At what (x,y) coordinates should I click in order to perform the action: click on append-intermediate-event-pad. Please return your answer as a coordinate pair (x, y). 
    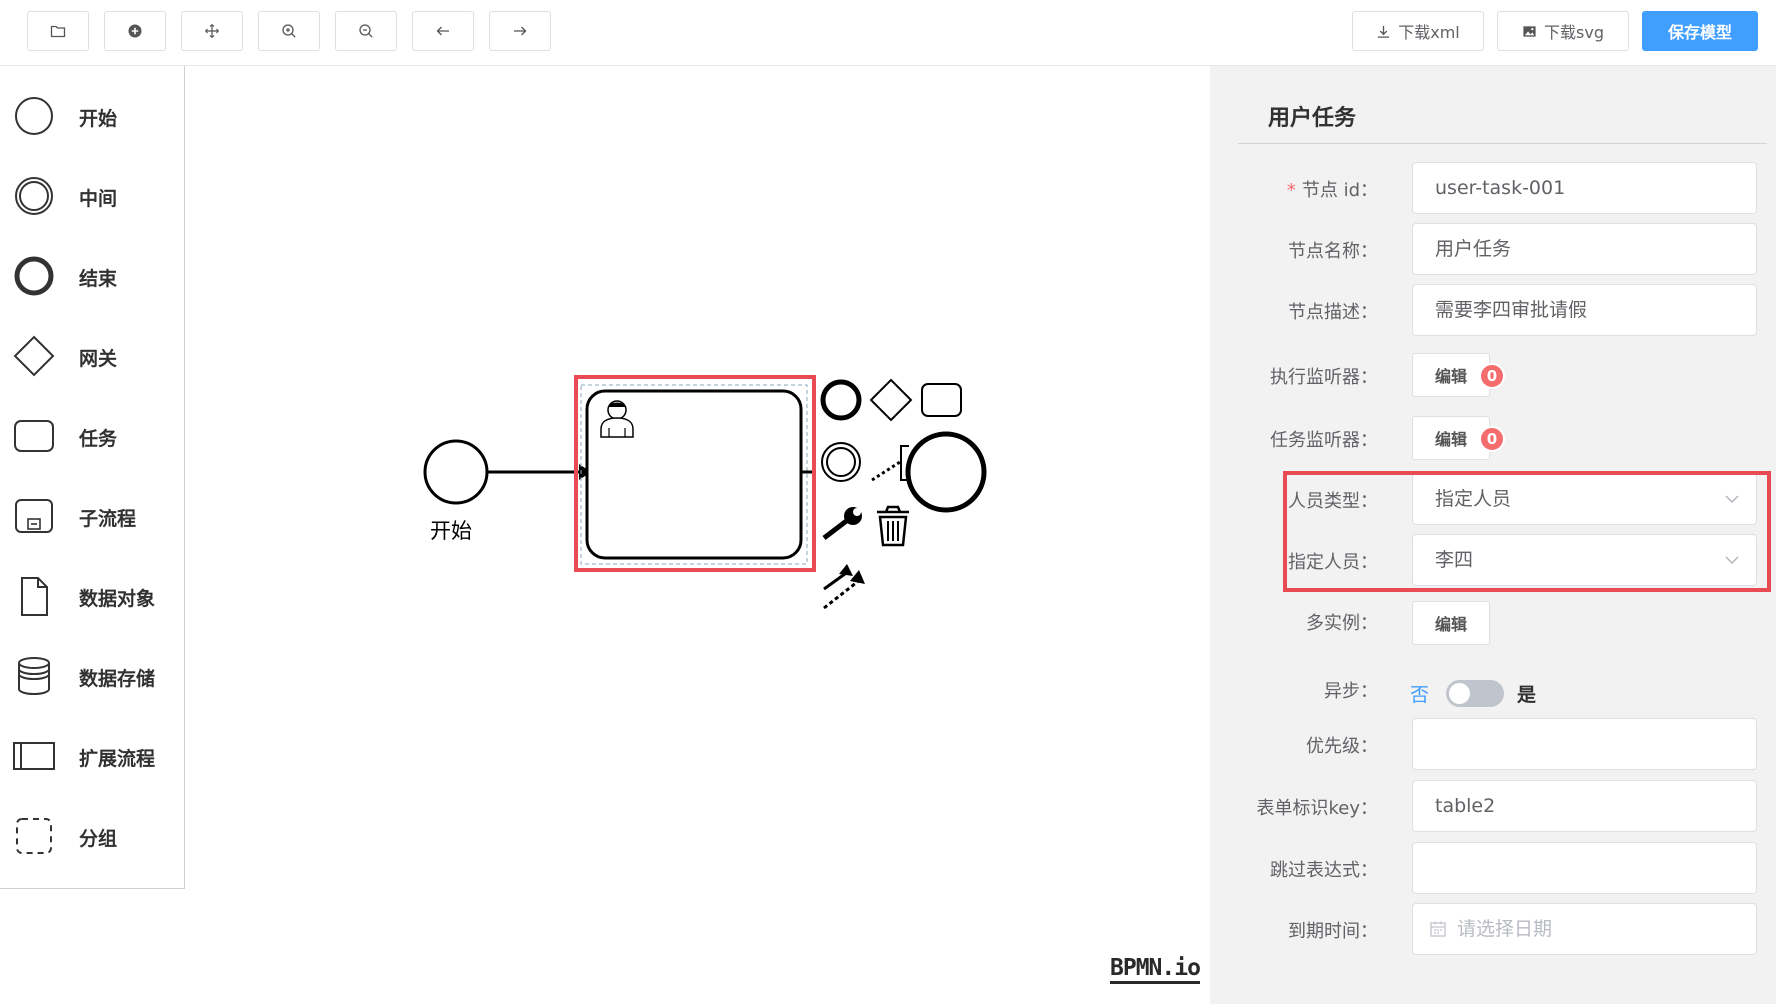
    Looking at the image, I should click on (841, 462).